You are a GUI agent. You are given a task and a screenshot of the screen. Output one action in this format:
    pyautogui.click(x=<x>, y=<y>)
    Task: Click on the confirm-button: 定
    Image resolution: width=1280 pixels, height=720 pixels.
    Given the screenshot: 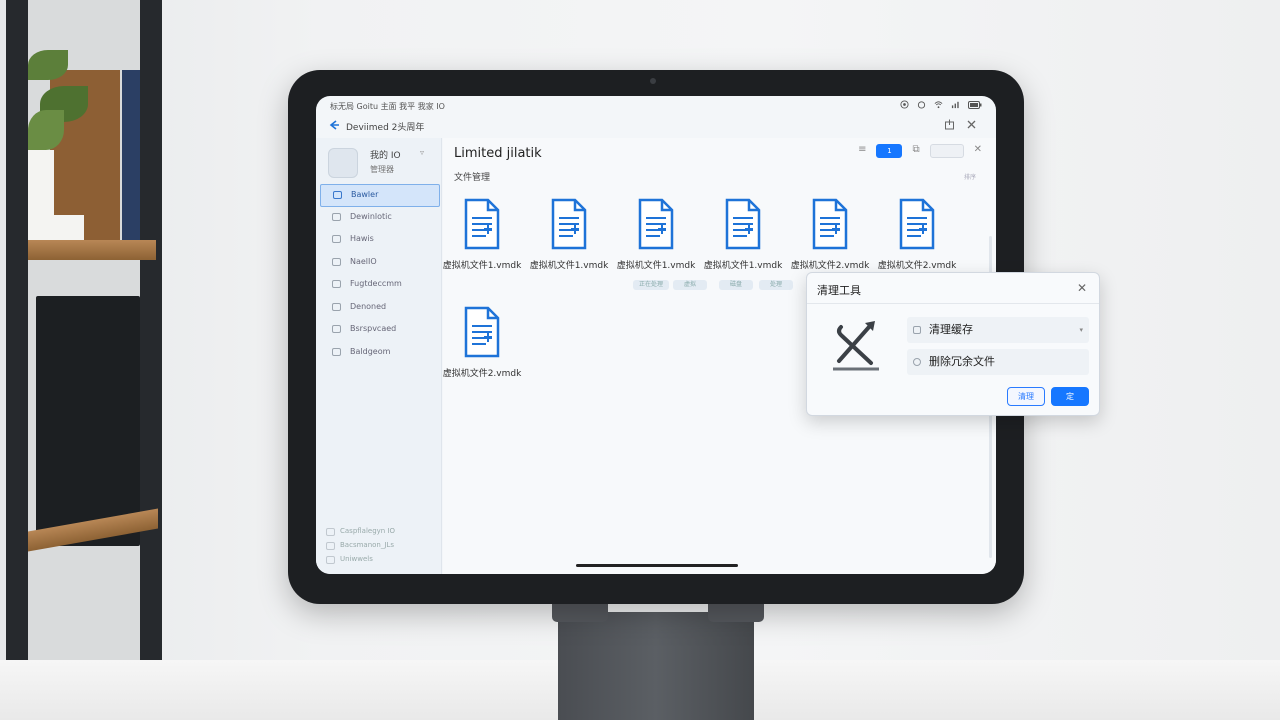 What is the action you would take?
    pyautogui.click(x=1070, y=396)
    